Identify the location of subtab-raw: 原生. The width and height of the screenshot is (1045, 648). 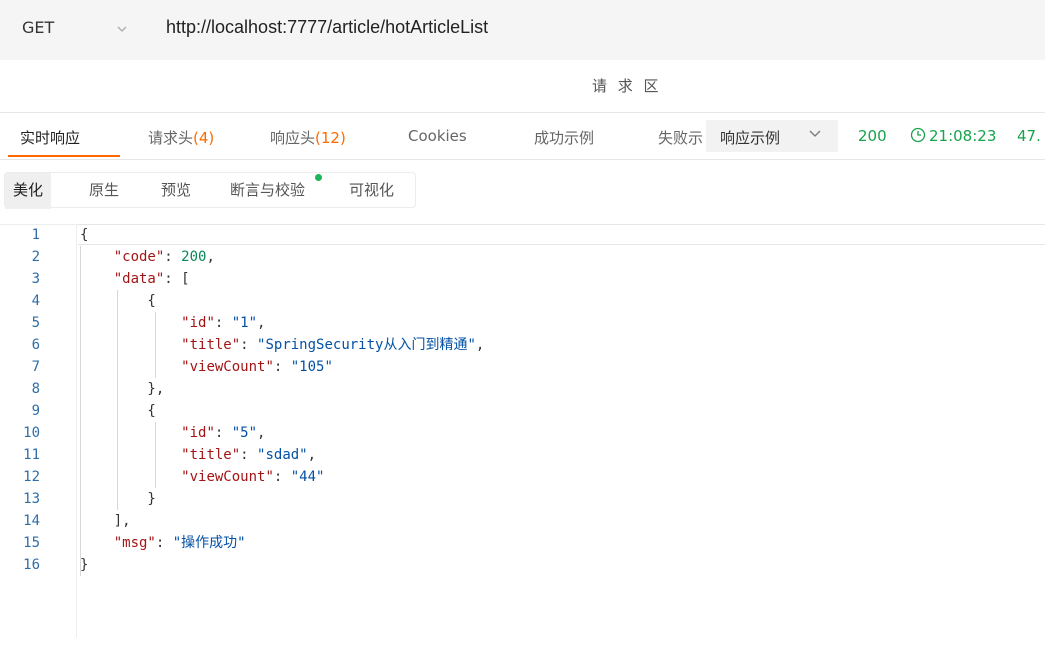
(104, 189).